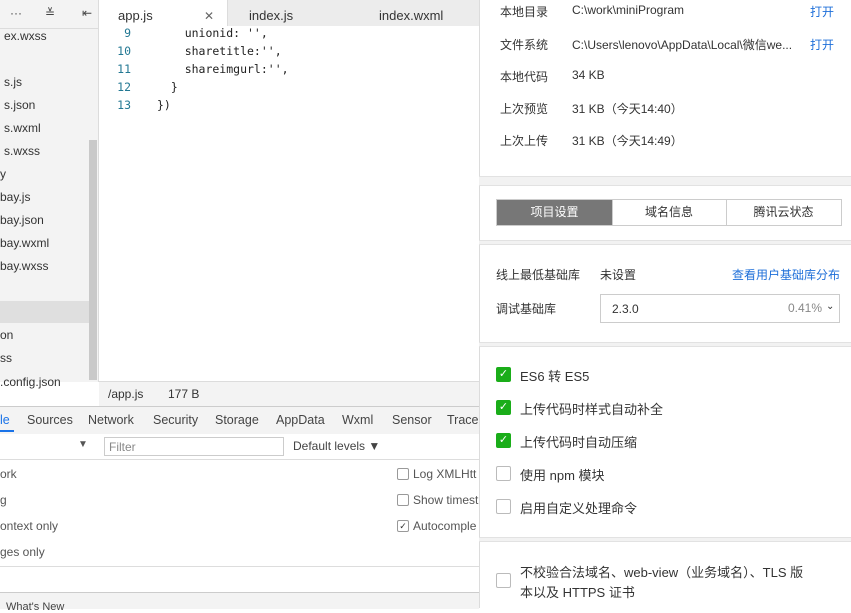  What do you see at coordinates (538, 275) in the screenshot?
I see `min-lib-label: 线上最低基础库` at bounding box center [538, 275].